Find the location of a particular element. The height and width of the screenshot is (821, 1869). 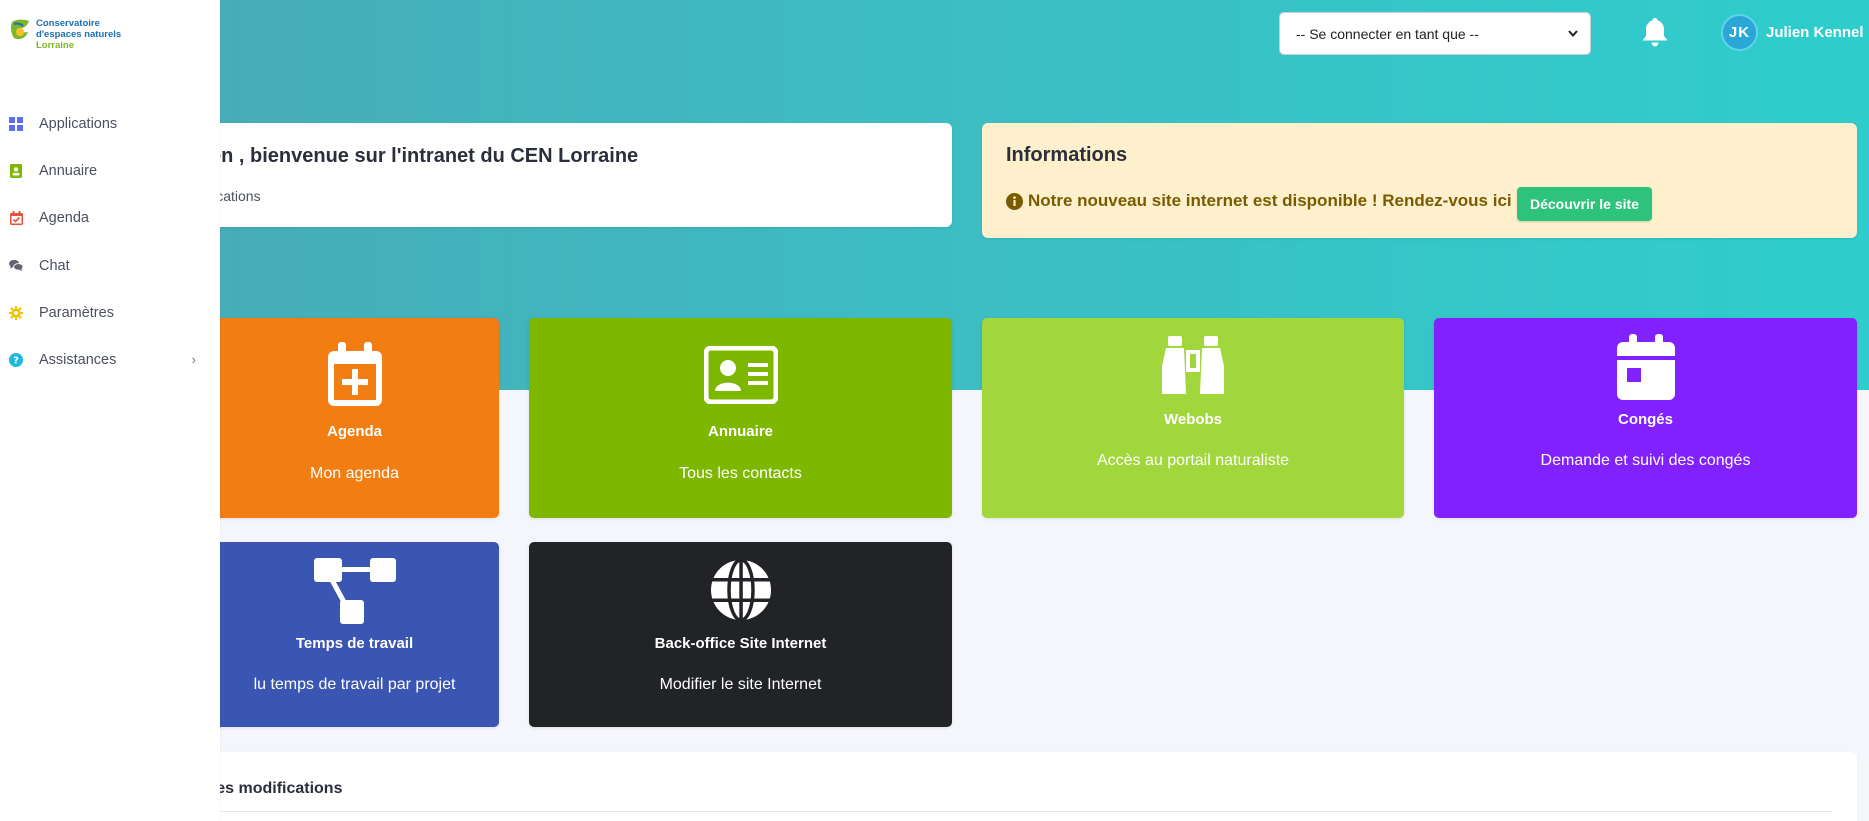

sidebar-item-label: Agenda is located at coordinates (64, 218).